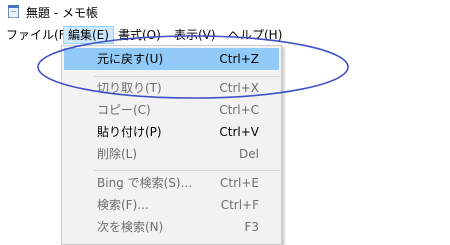  Describe the element at coordinates (88, 35) in the screenshot. I see `menu-edit: 編集(E)` at that location.